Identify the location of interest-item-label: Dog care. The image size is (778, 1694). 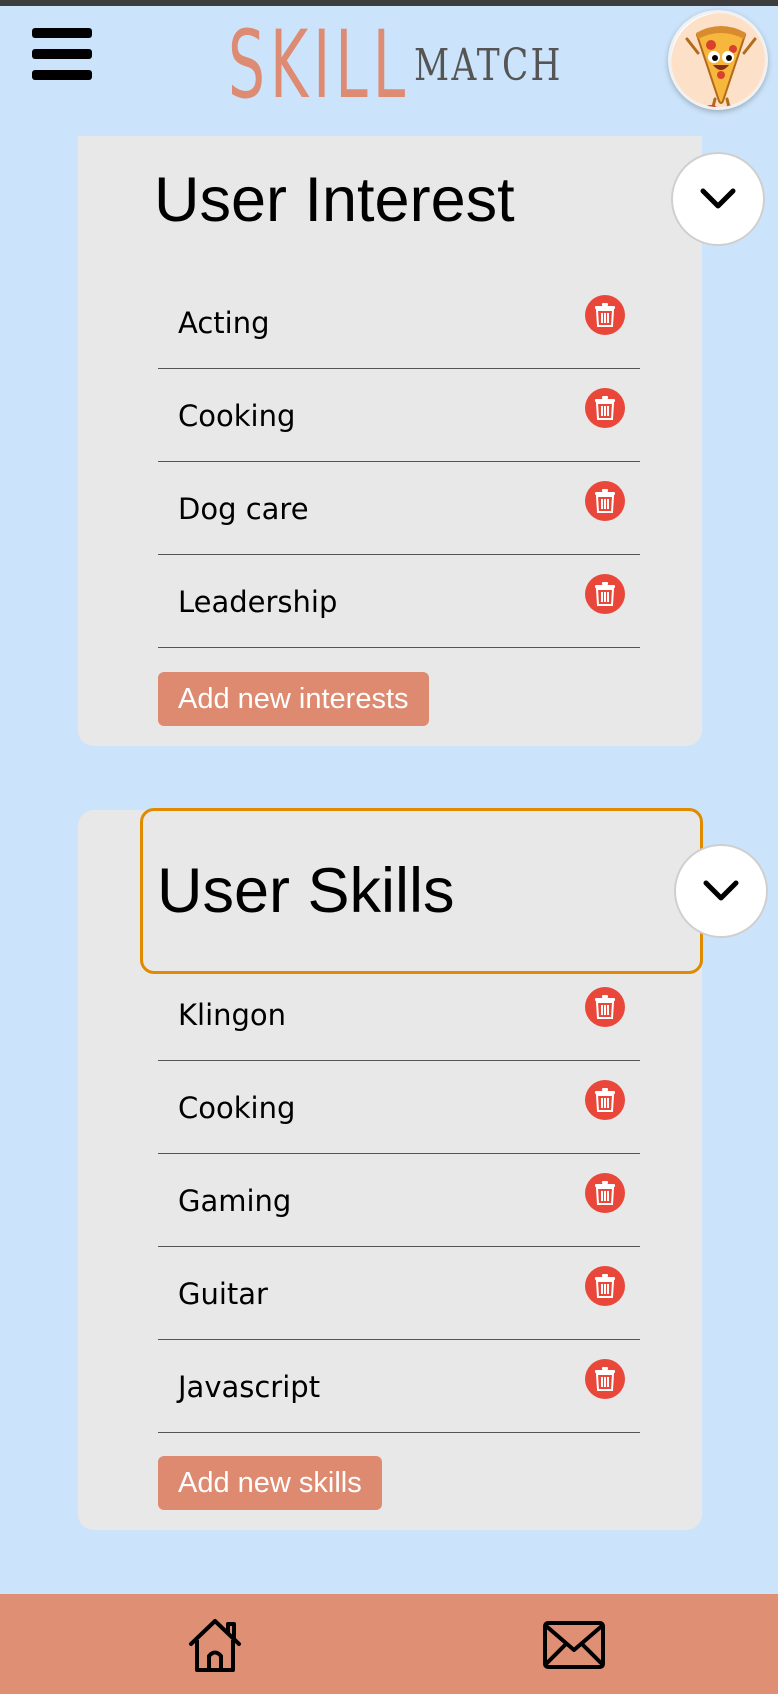
(243, 509).